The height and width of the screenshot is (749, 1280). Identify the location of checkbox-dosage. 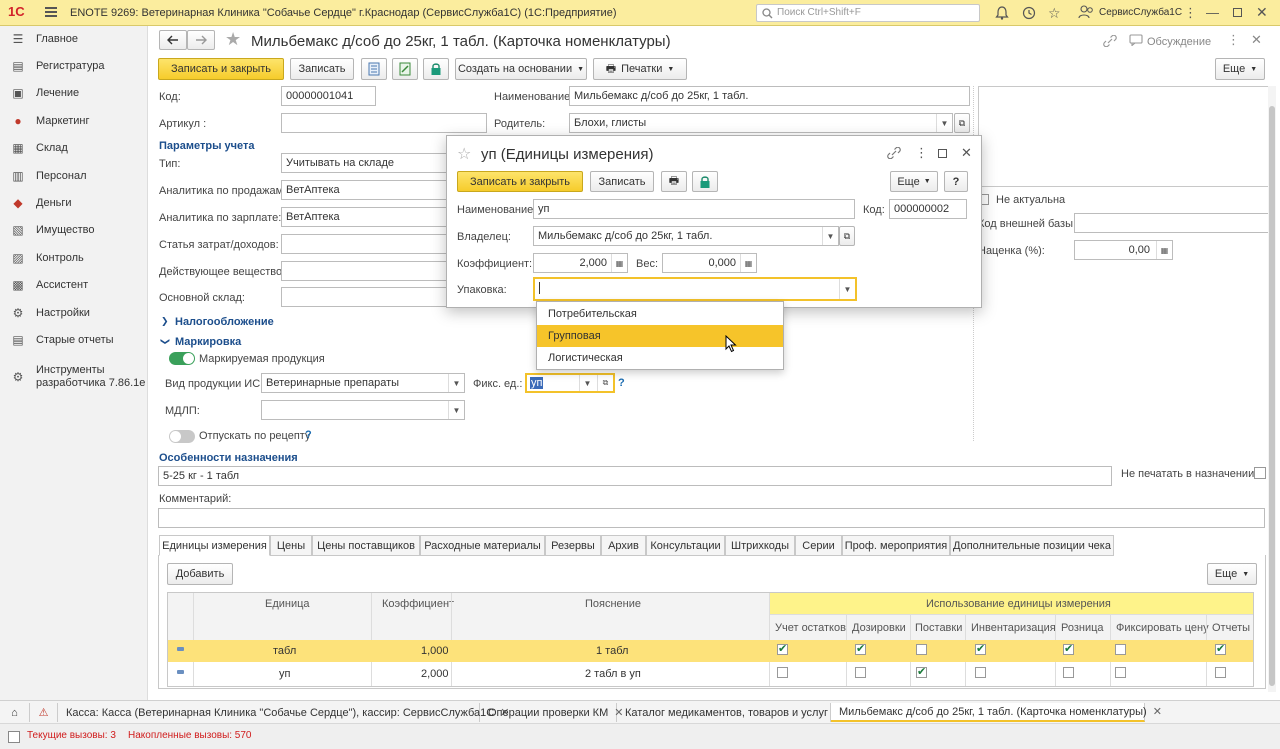
(860, 672).